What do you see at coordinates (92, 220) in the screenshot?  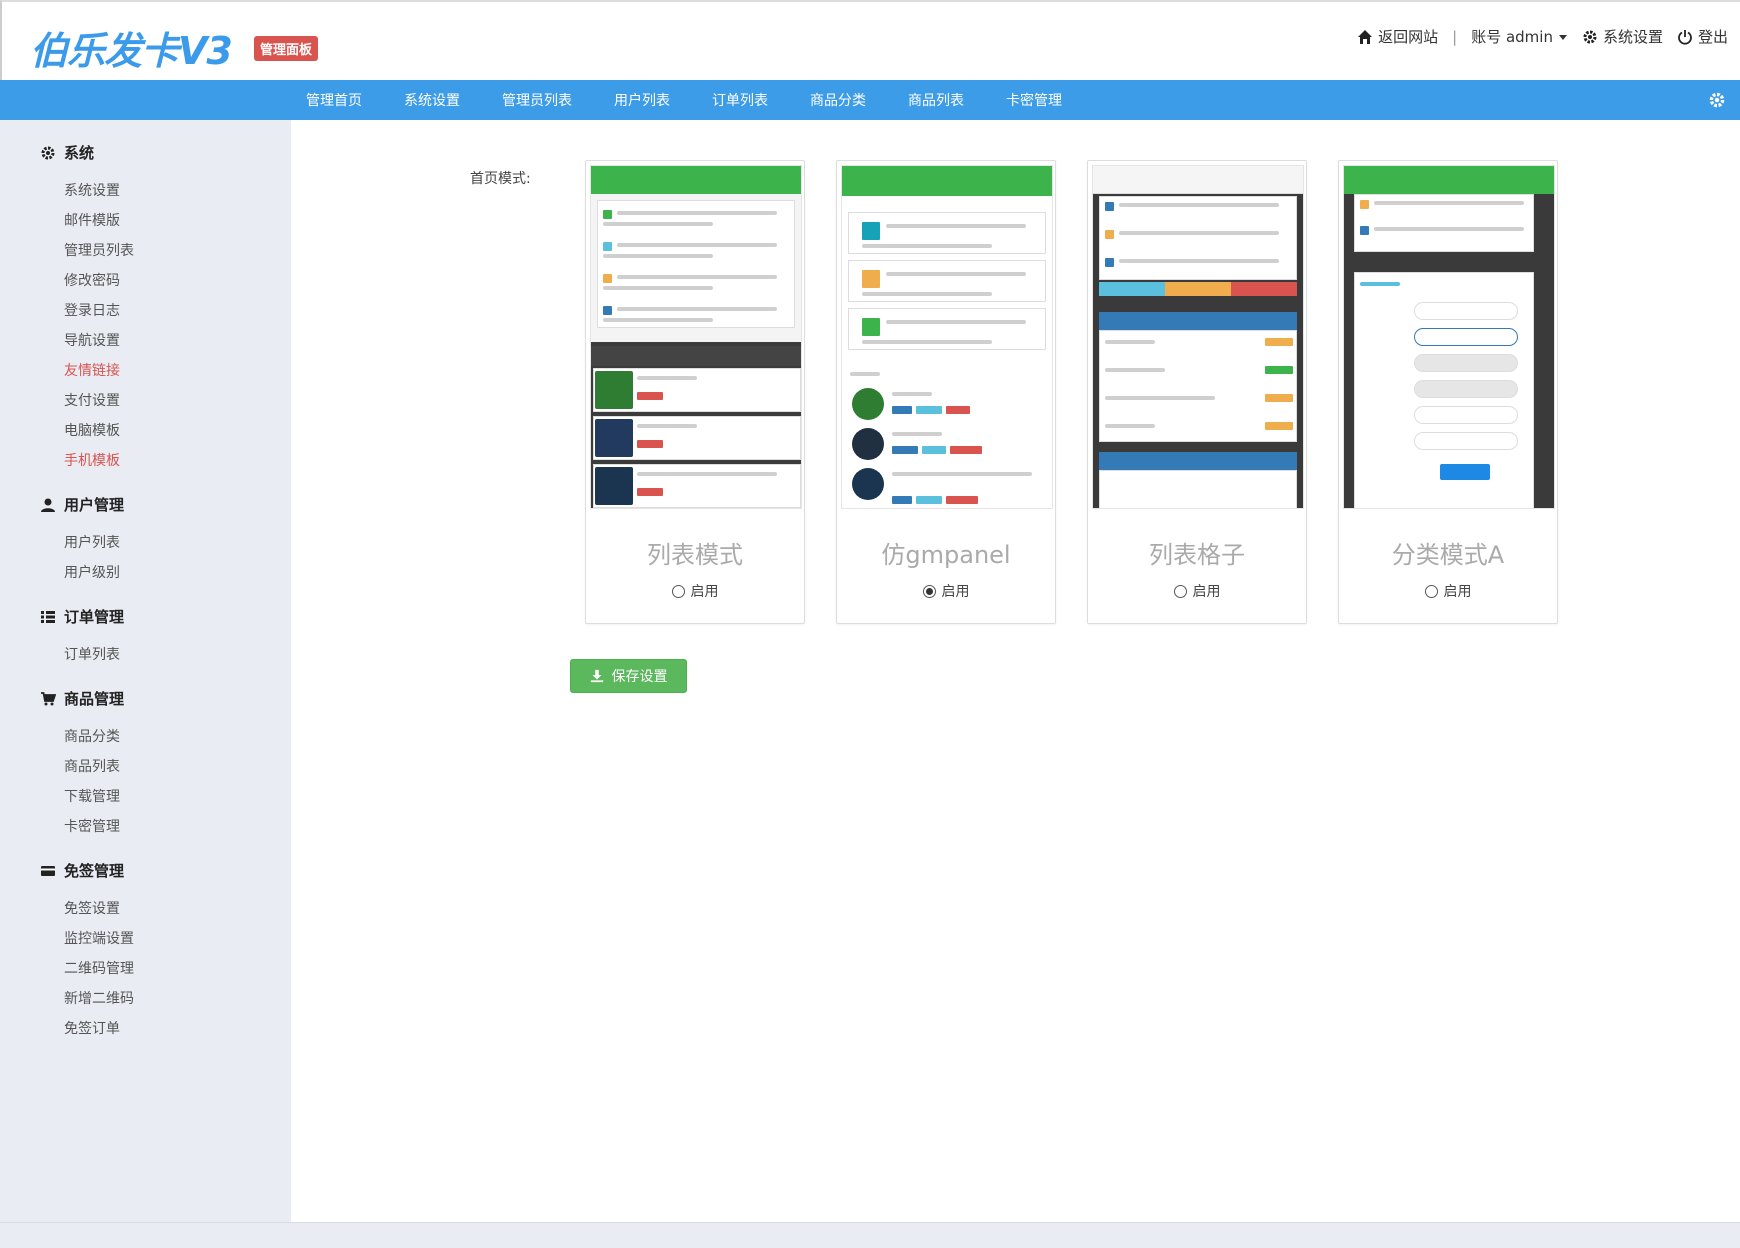 I see `sidebar-item-email-template: 邮件模版` at bounding box center [92, 220].